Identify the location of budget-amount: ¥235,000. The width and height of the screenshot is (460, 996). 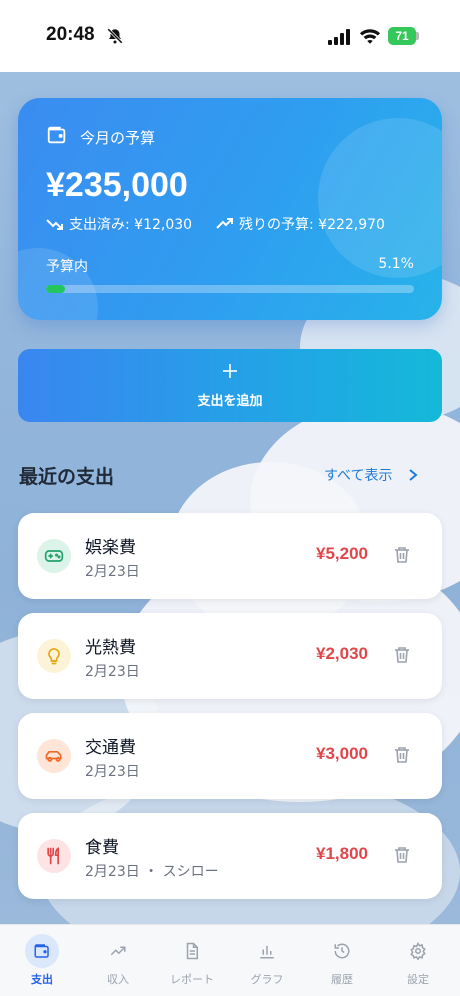
(117, 185).